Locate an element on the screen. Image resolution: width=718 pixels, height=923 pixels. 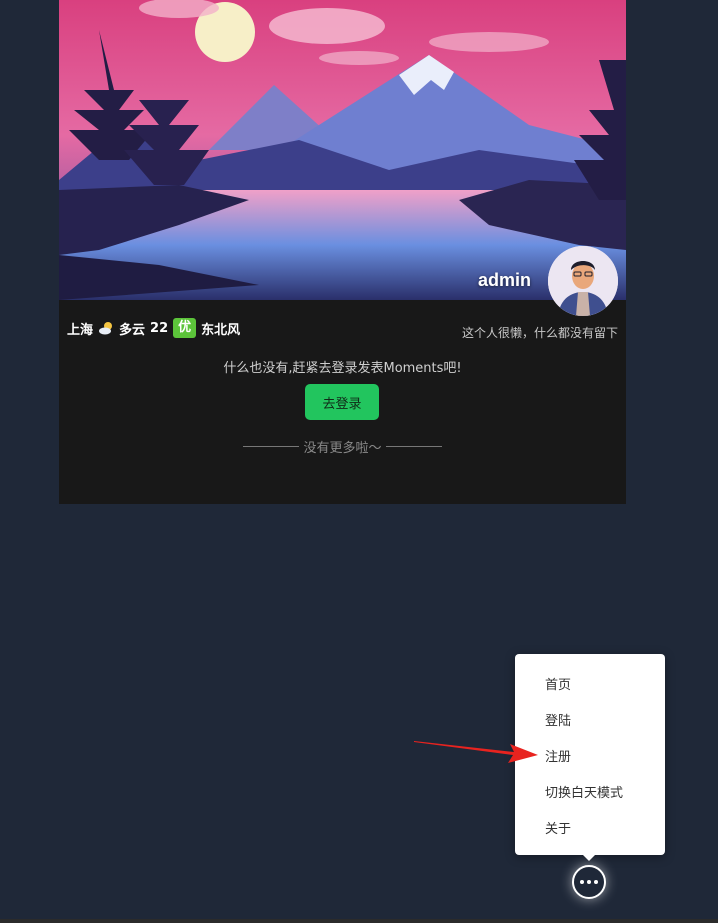
annotation-arrow-icon is located at coordinates (476, 752).